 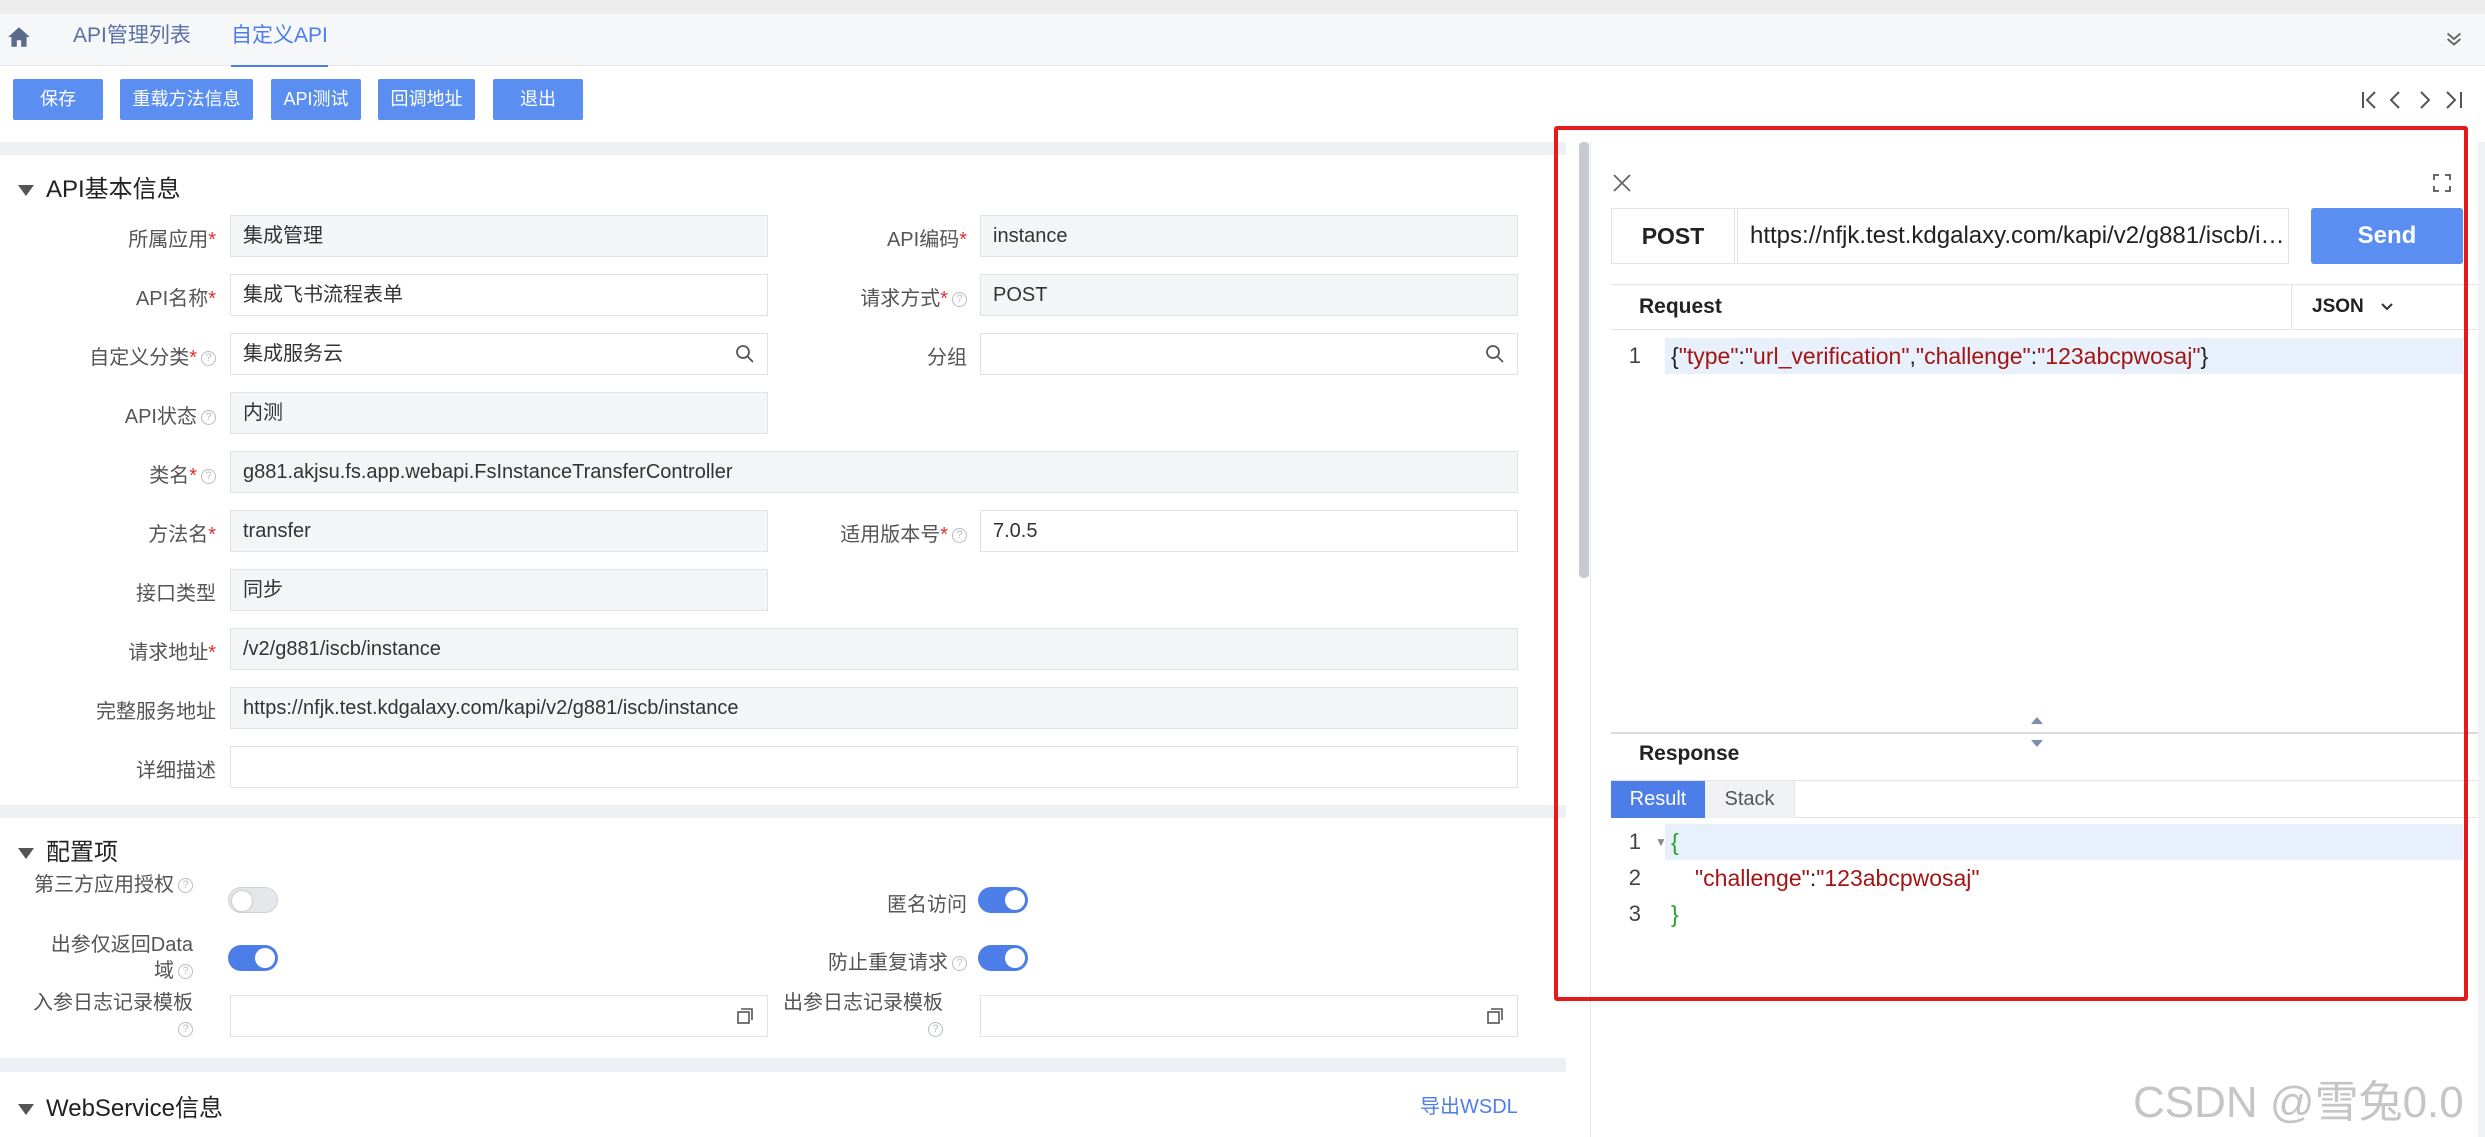 What do you see at coordinates (1750, 799) in the screenshot?
I see `tab-stack: Stack` at bounding box center [1750, 799].